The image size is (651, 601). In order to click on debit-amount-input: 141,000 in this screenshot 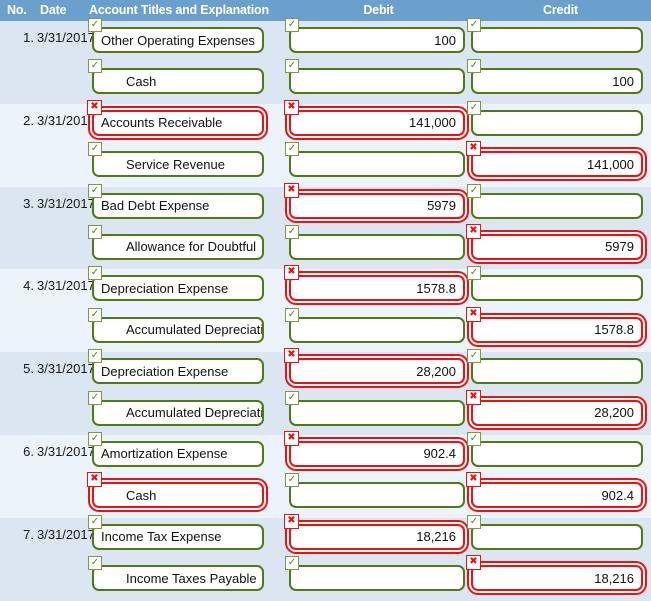, I will do `click(377, 122)`.